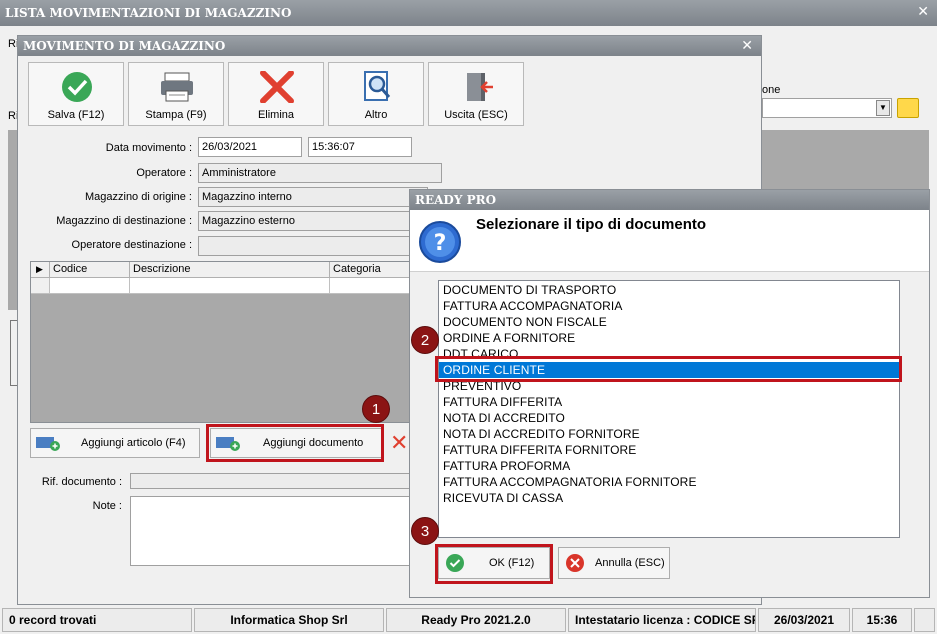 This screenshot has width=937, height=634. Describe the element at coordinates (376, 409) in the screenshot. I see `step-badge-1: 1` at that location.